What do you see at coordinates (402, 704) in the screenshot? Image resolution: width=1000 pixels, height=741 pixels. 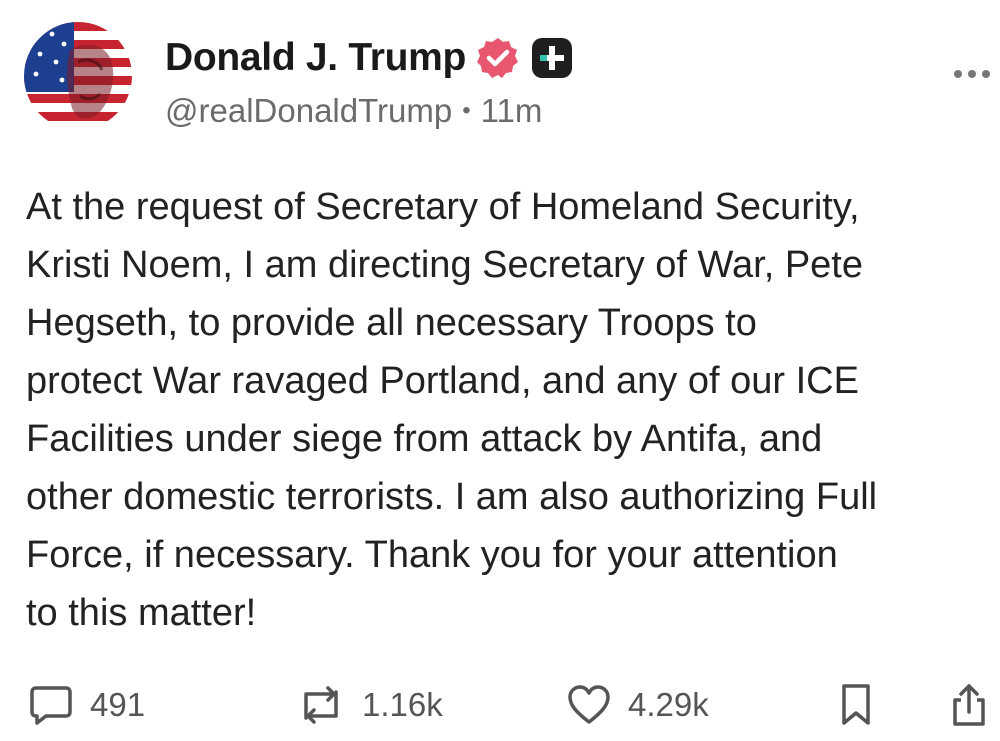 I see `repost-count: 1.16k` at bounding box center [402, 704].